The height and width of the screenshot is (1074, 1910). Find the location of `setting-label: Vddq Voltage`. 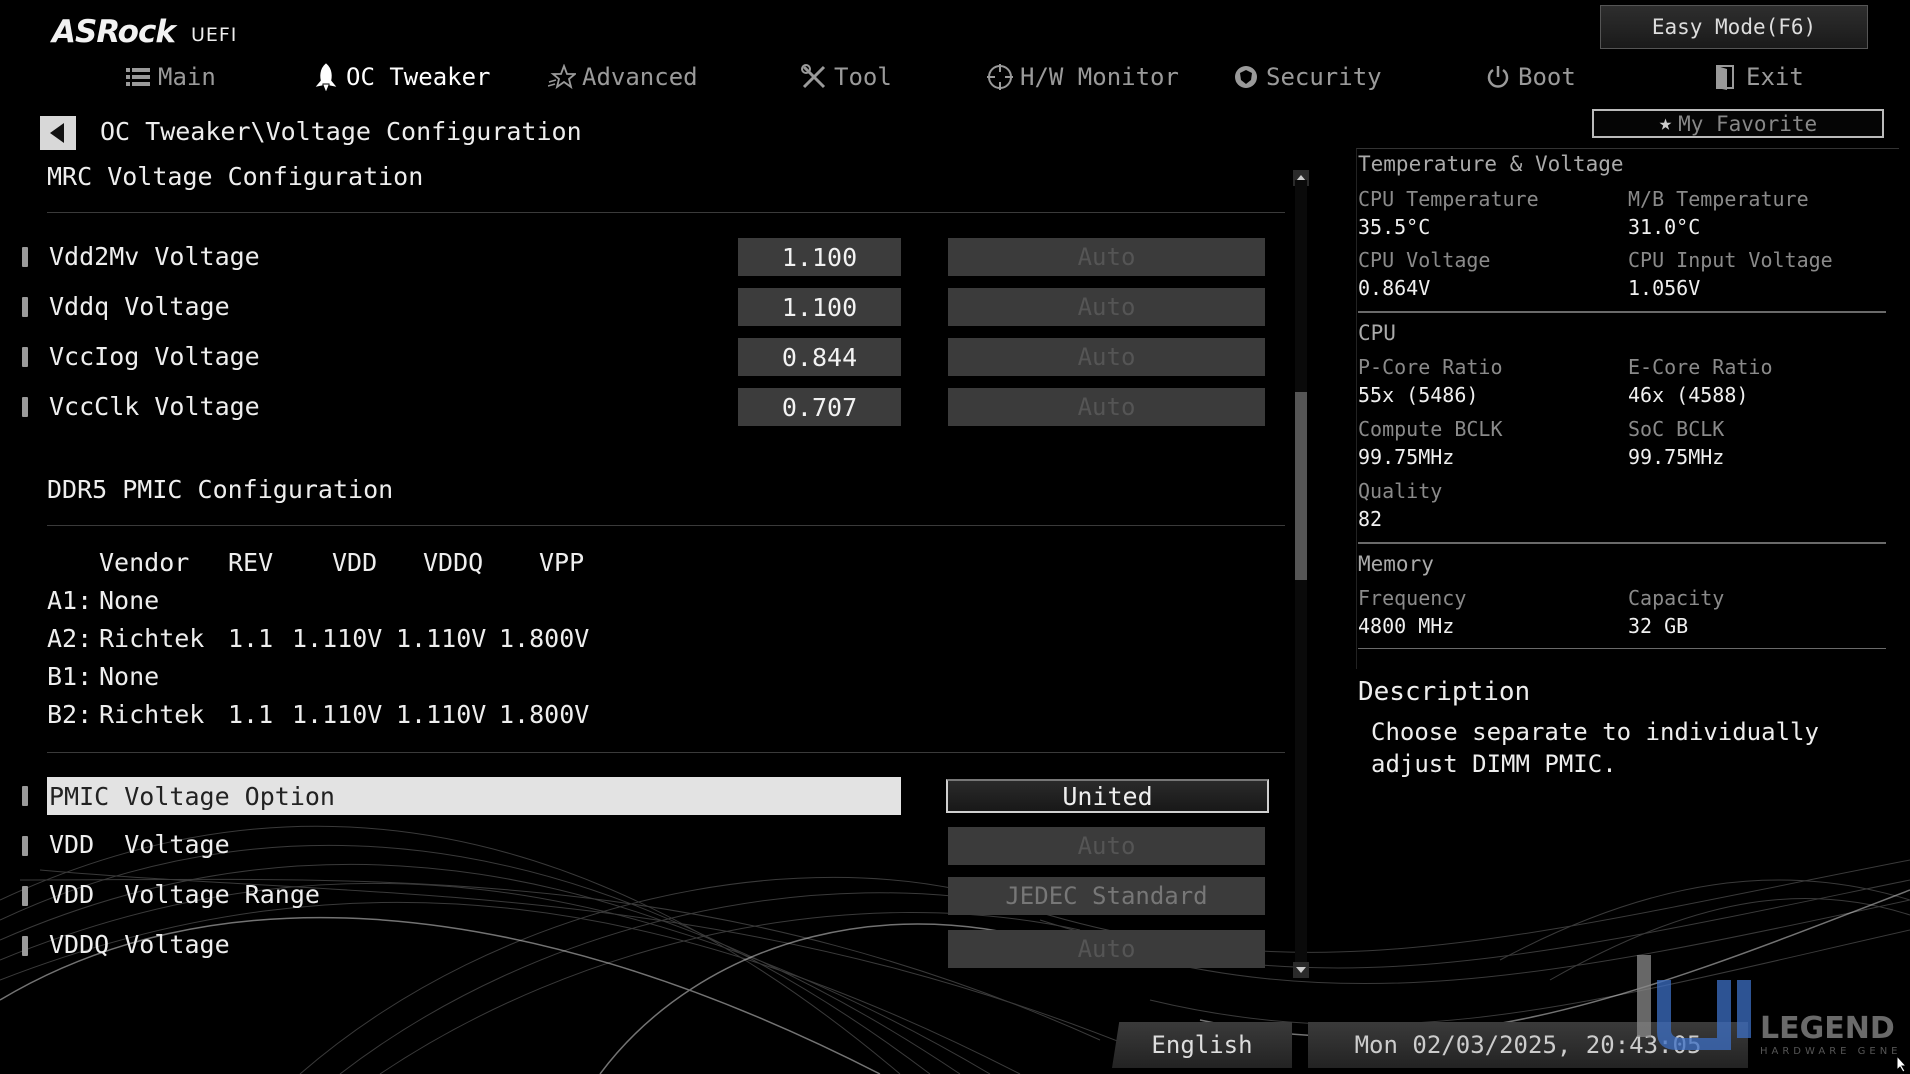

setting-label: Vddq Voltage is located at coordinates (139, 306).